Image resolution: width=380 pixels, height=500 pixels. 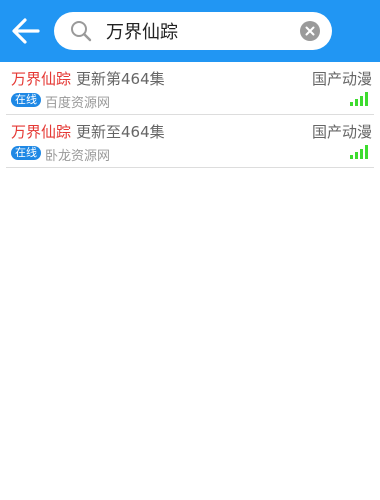 What do you see at coordinates (81, 31) in the screenshot?
I see `search-icon` at bounding box center [81, 31].